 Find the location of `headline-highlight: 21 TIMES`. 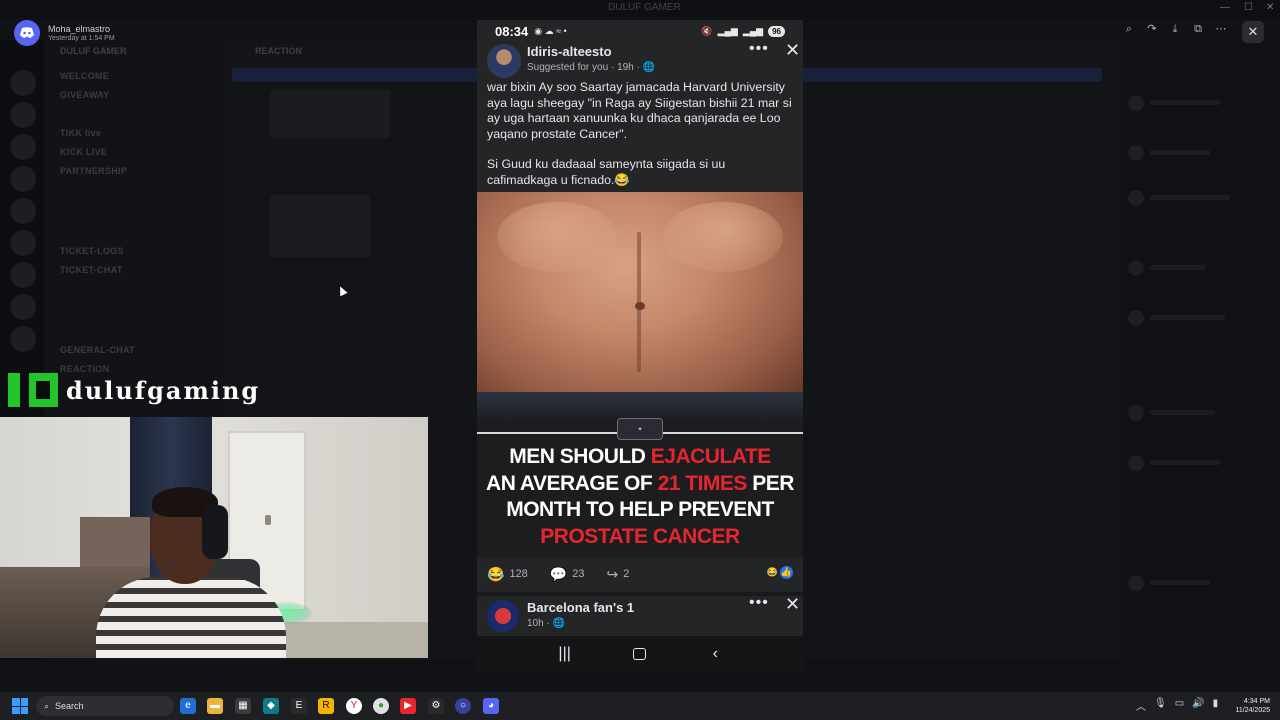

headline-highlight: 21 TIMES is located at coordinates (702, 483).